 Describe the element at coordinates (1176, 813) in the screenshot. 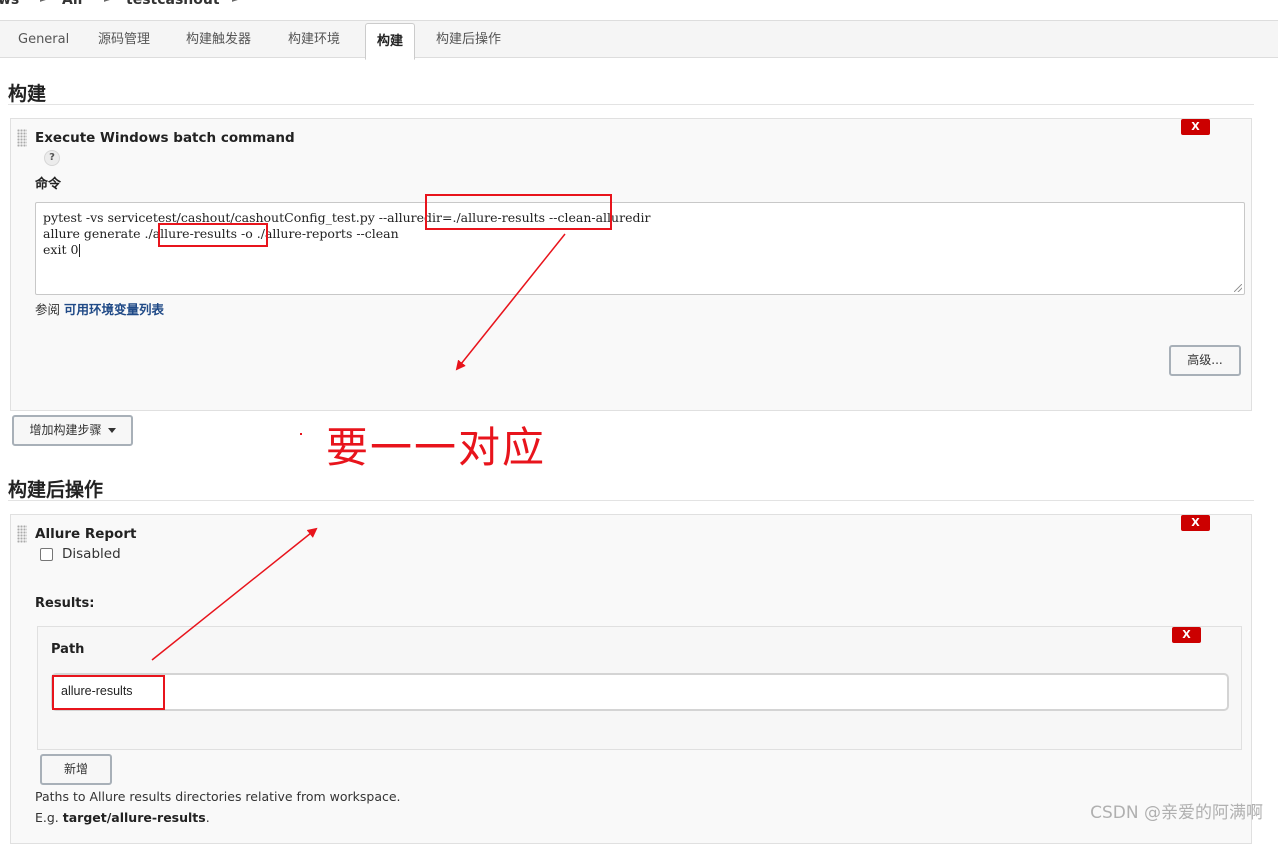

I see `watermark: CSDN @亲爱的阿满啊` at that location.